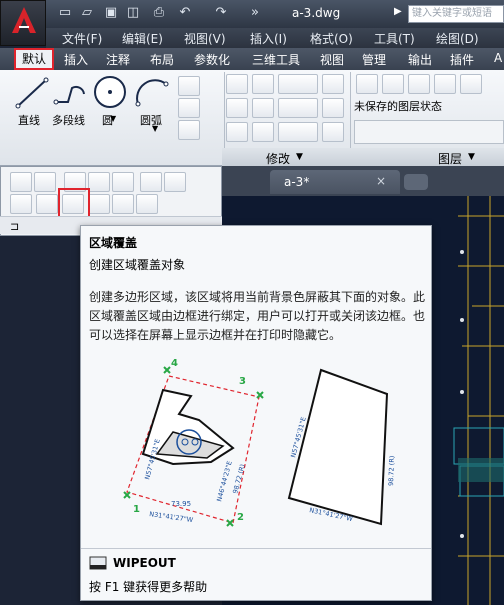 The height and width of the screenshot is (605, 504). I want to click on tooltip-command: WIPEOUT, so click(144, 563).